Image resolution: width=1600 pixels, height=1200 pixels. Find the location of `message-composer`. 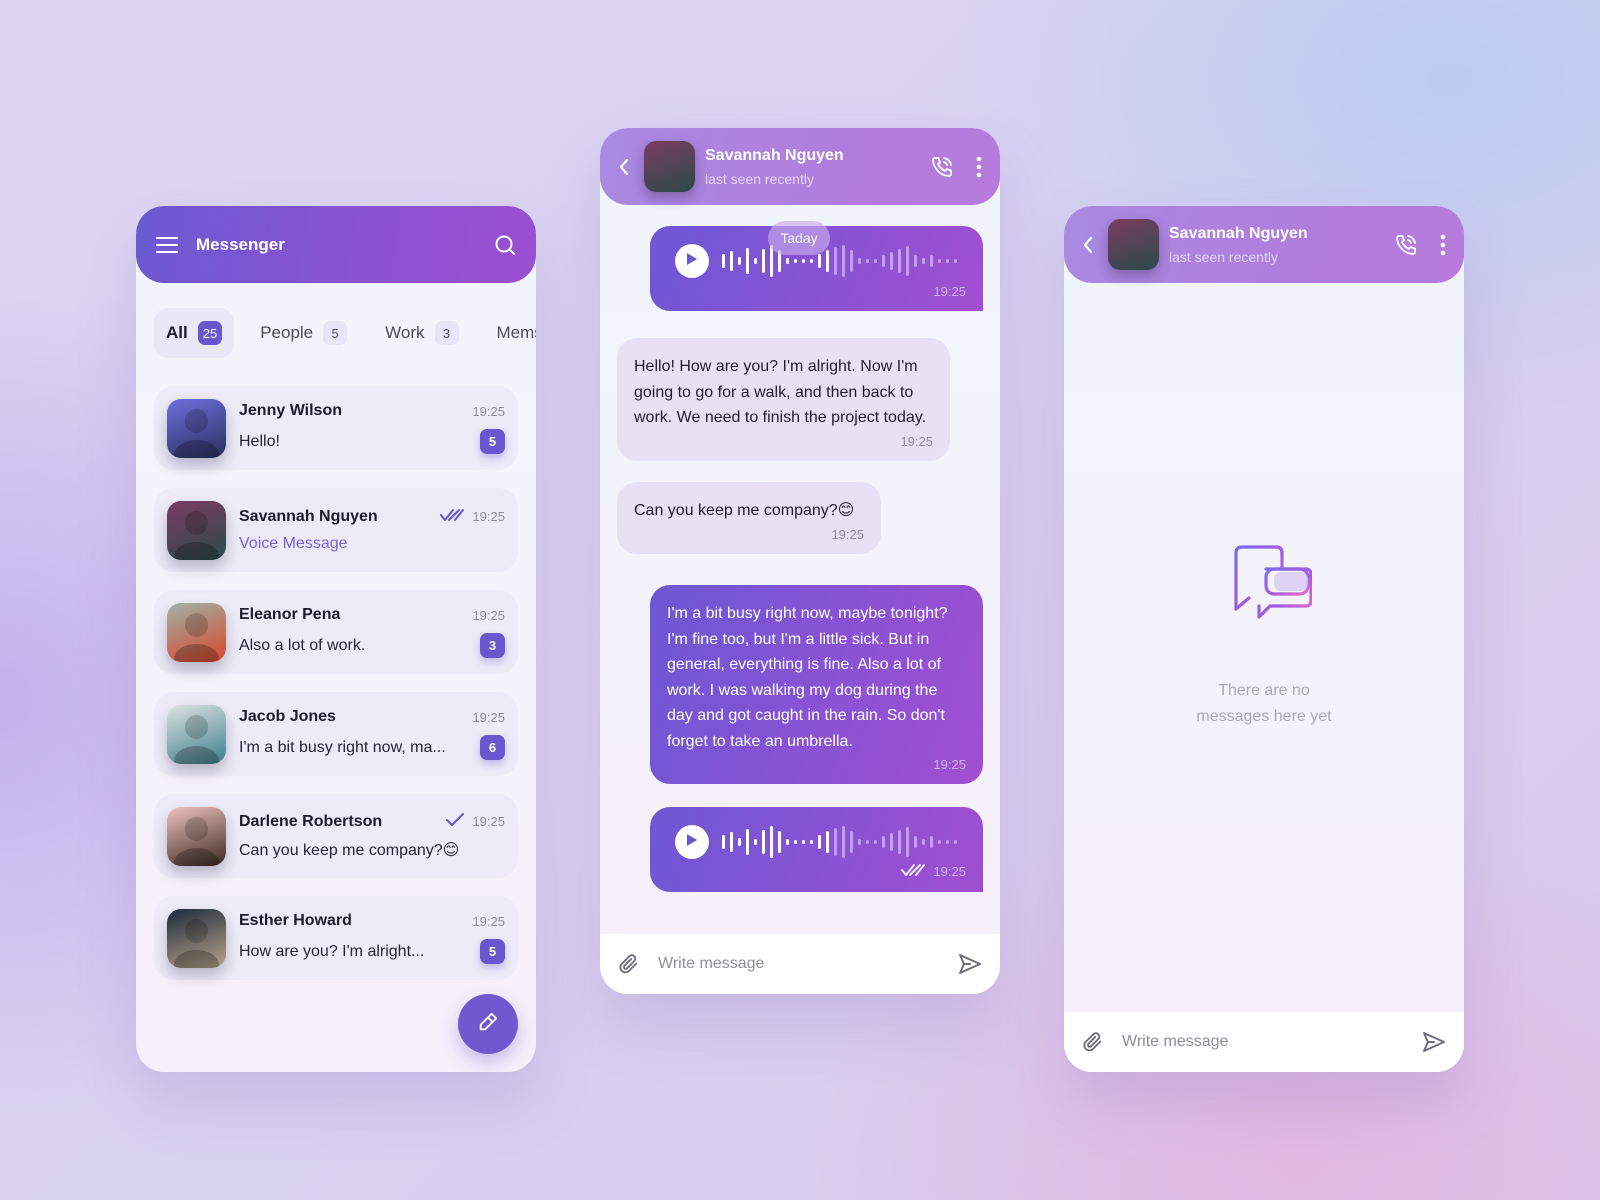

message-composer is located at coordinates (800, 964).